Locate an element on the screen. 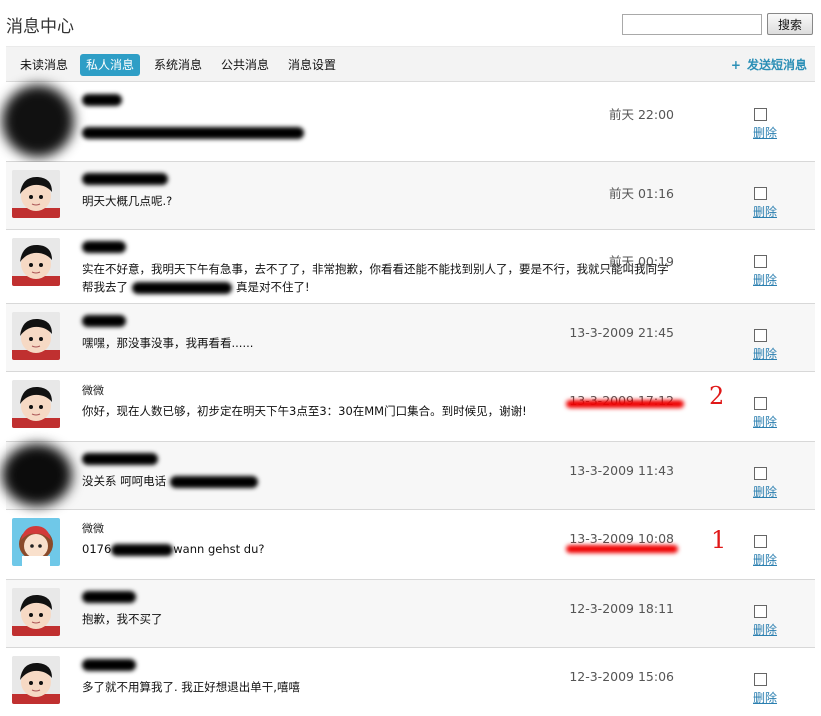 This screenshot has height=716, width=821. girl-avatar-icon is located at coordinates (36, 542).